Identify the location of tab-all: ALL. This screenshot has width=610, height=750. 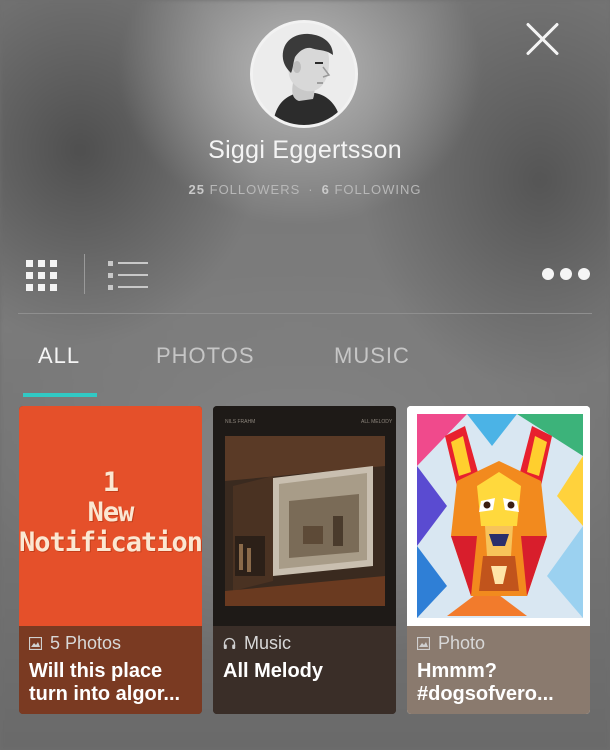
(59, 356).